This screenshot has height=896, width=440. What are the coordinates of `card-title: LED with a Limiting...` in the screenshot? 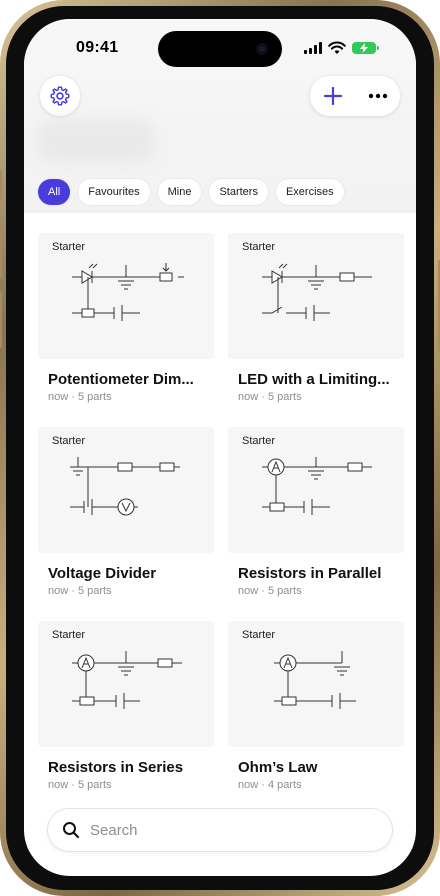 It's located at (314, 379).